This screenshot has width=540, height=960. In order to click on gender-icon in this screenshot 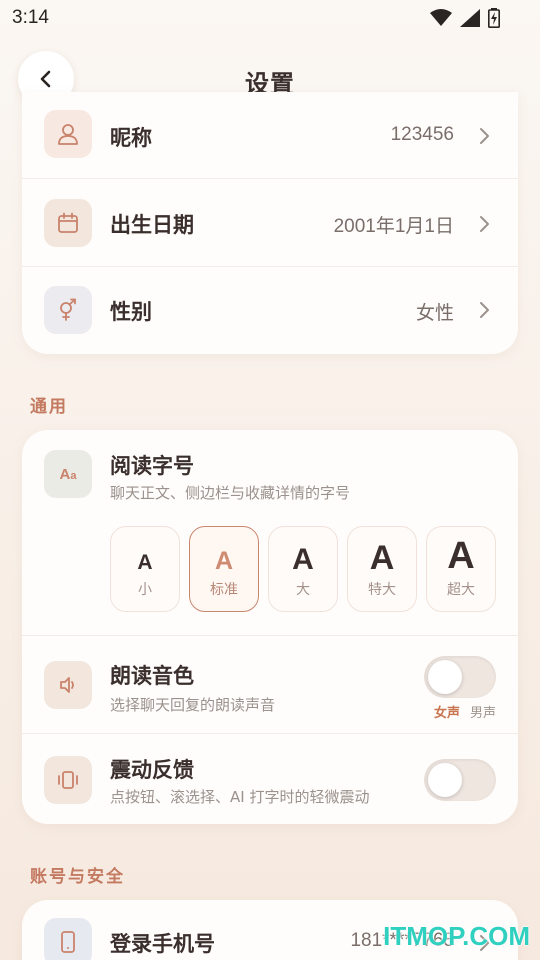, I will do `click(68, 310)`.